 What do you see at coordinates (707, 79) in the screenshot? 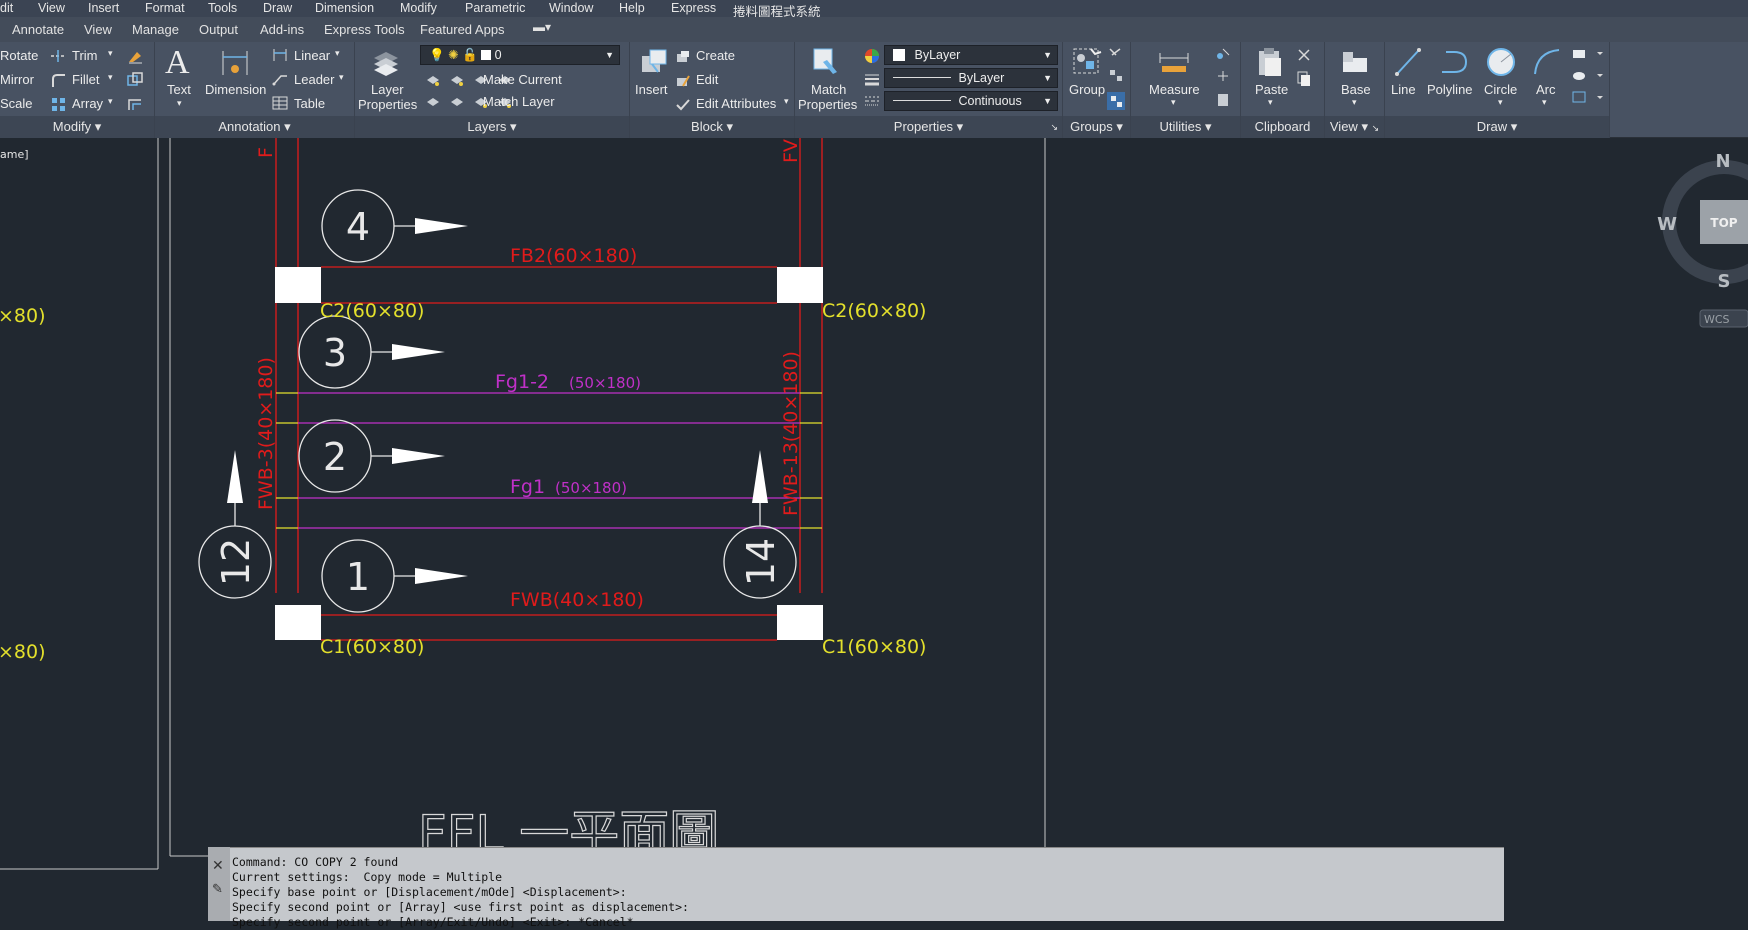
I see `edit-button: Edit` at bounding box center [707, 79].